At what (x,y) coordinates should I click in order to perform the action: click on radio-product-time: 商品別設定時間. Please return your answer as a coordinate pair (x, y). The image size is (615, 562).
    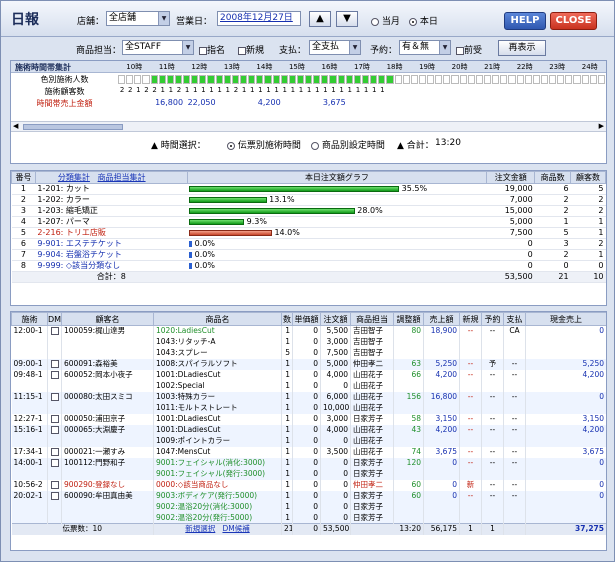
    Looking at the image, I should click on (348, 144).